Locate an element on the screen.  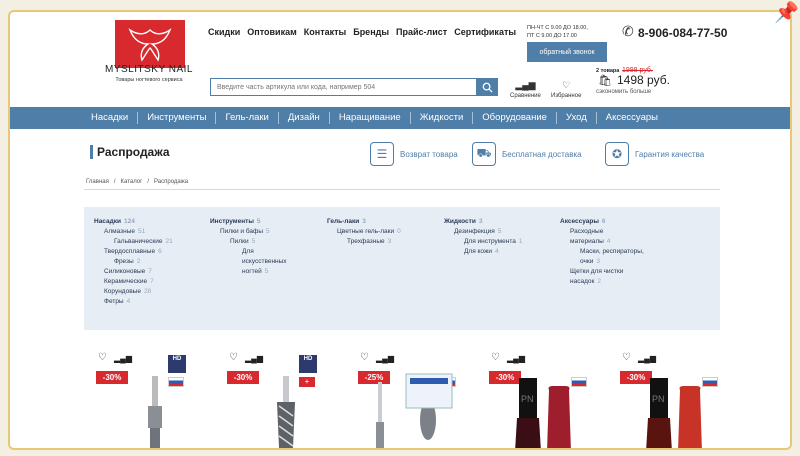
category-count: 5 is located at coordinates (258, 221).